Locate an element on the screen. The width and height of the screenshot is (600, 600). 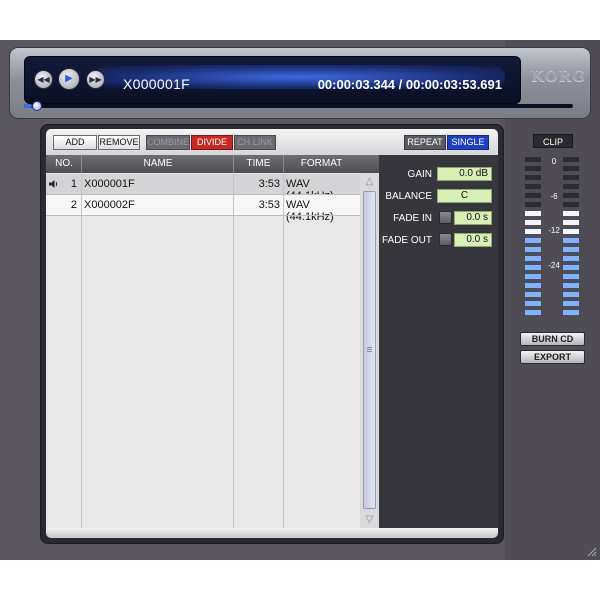
burn-cd-button: BURN CD is located at coordinates (552, 339).